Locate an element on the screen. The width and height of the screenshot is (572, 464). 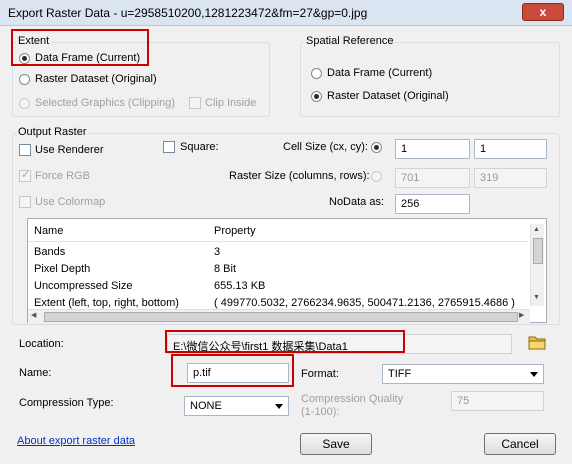
format-select-value: TIFF is located at coordinates (400, 374).